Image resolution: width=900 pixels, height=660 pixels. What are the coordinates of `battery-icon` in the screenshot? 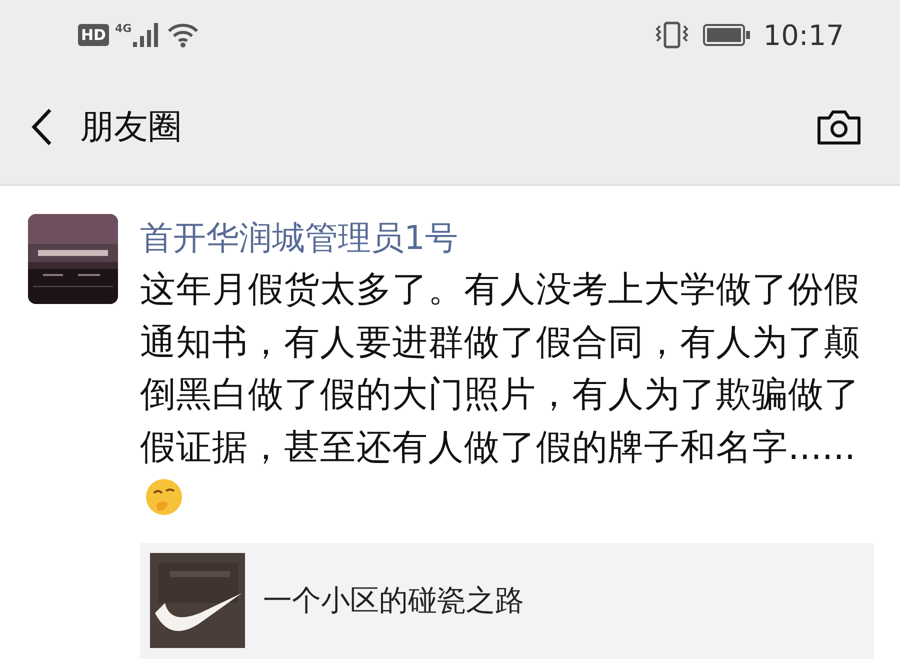 It's located at (727, 35).